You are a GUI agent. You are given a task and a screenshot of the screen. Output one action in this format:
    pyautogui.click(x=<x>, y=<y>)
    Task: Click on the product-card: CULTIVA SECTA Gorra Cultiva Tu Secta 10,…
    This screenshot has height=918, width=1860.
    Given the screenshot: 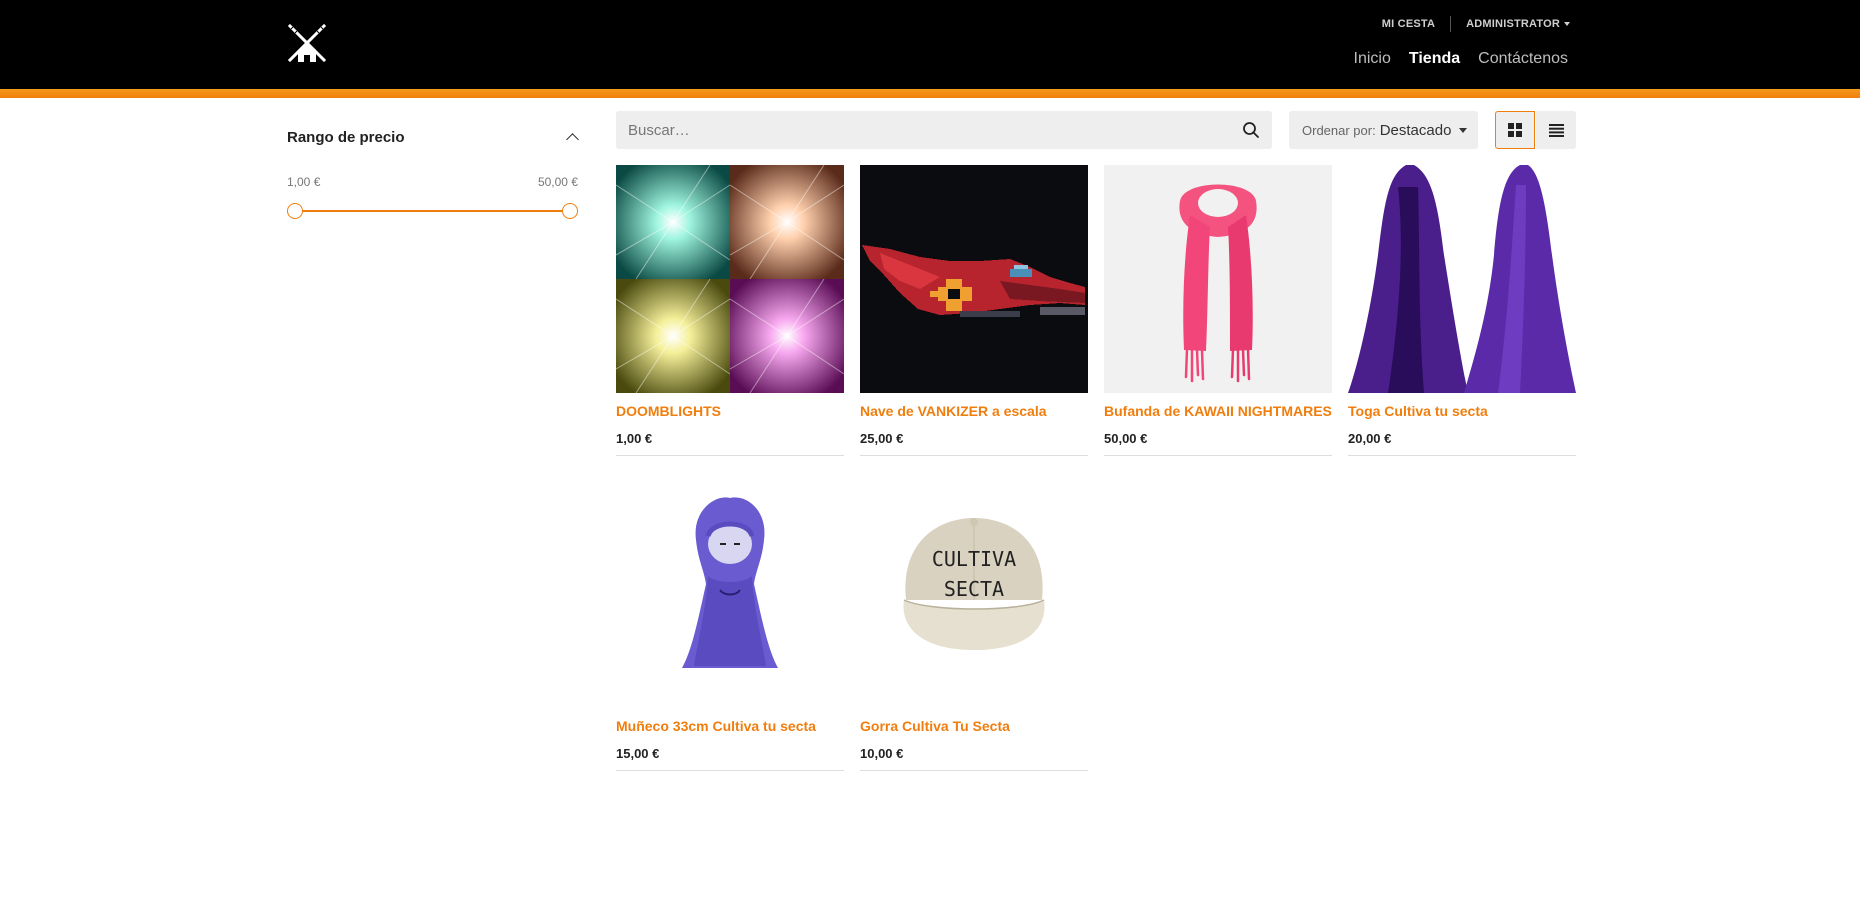 What is the action you would take?
    pyautogui.click(x=974, y=625)
    